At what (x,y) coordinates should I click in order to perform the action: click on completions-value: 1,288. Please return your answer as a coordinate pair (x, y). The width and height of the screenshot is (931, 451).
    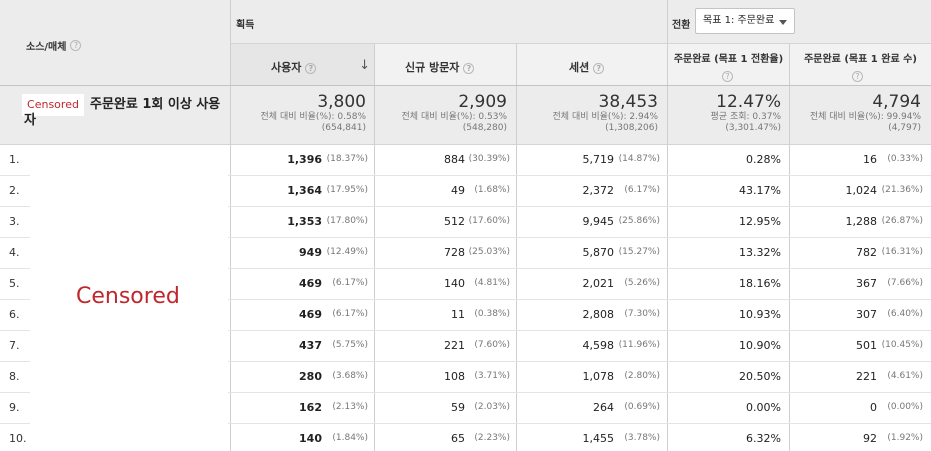
    Looking at the image, I should click on (861, 221).